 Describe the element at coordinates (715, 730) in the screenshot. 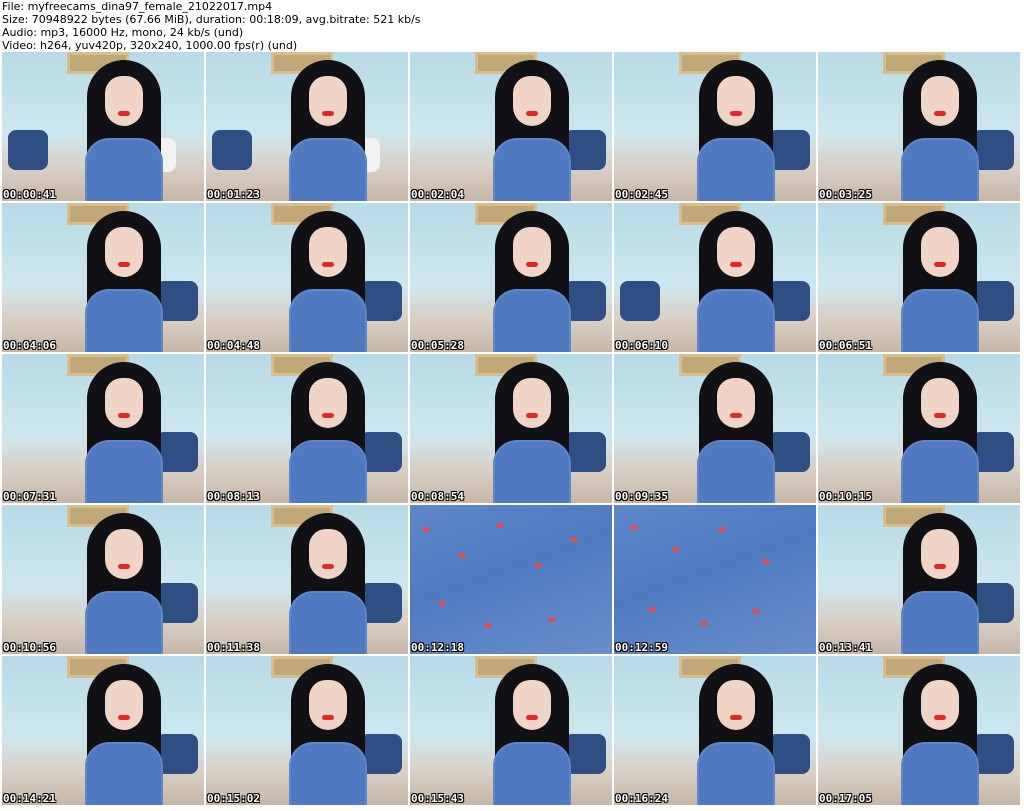

I see `thumbnail-frame: 00:16:24` at that location.